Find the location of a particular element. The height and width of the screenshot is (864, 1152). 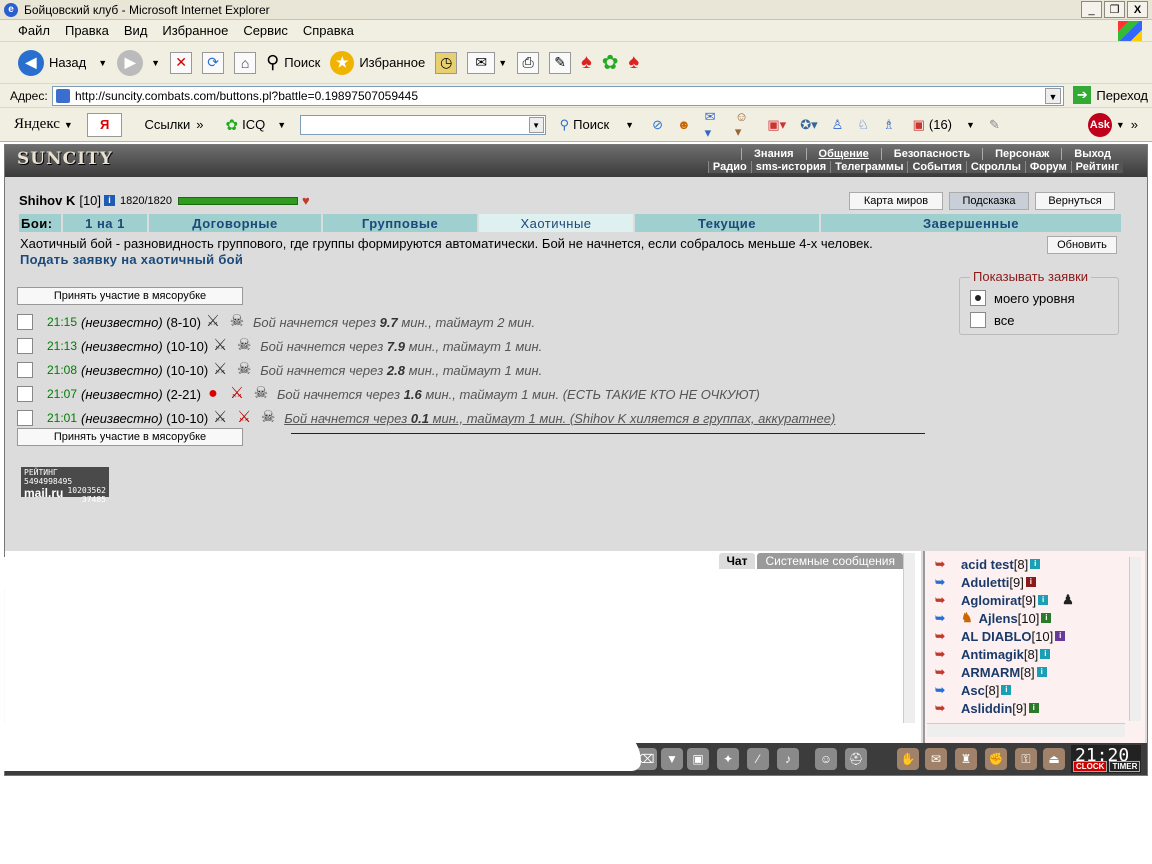

mail-button: ✉ ▼ is located at coordinates (487, 62).